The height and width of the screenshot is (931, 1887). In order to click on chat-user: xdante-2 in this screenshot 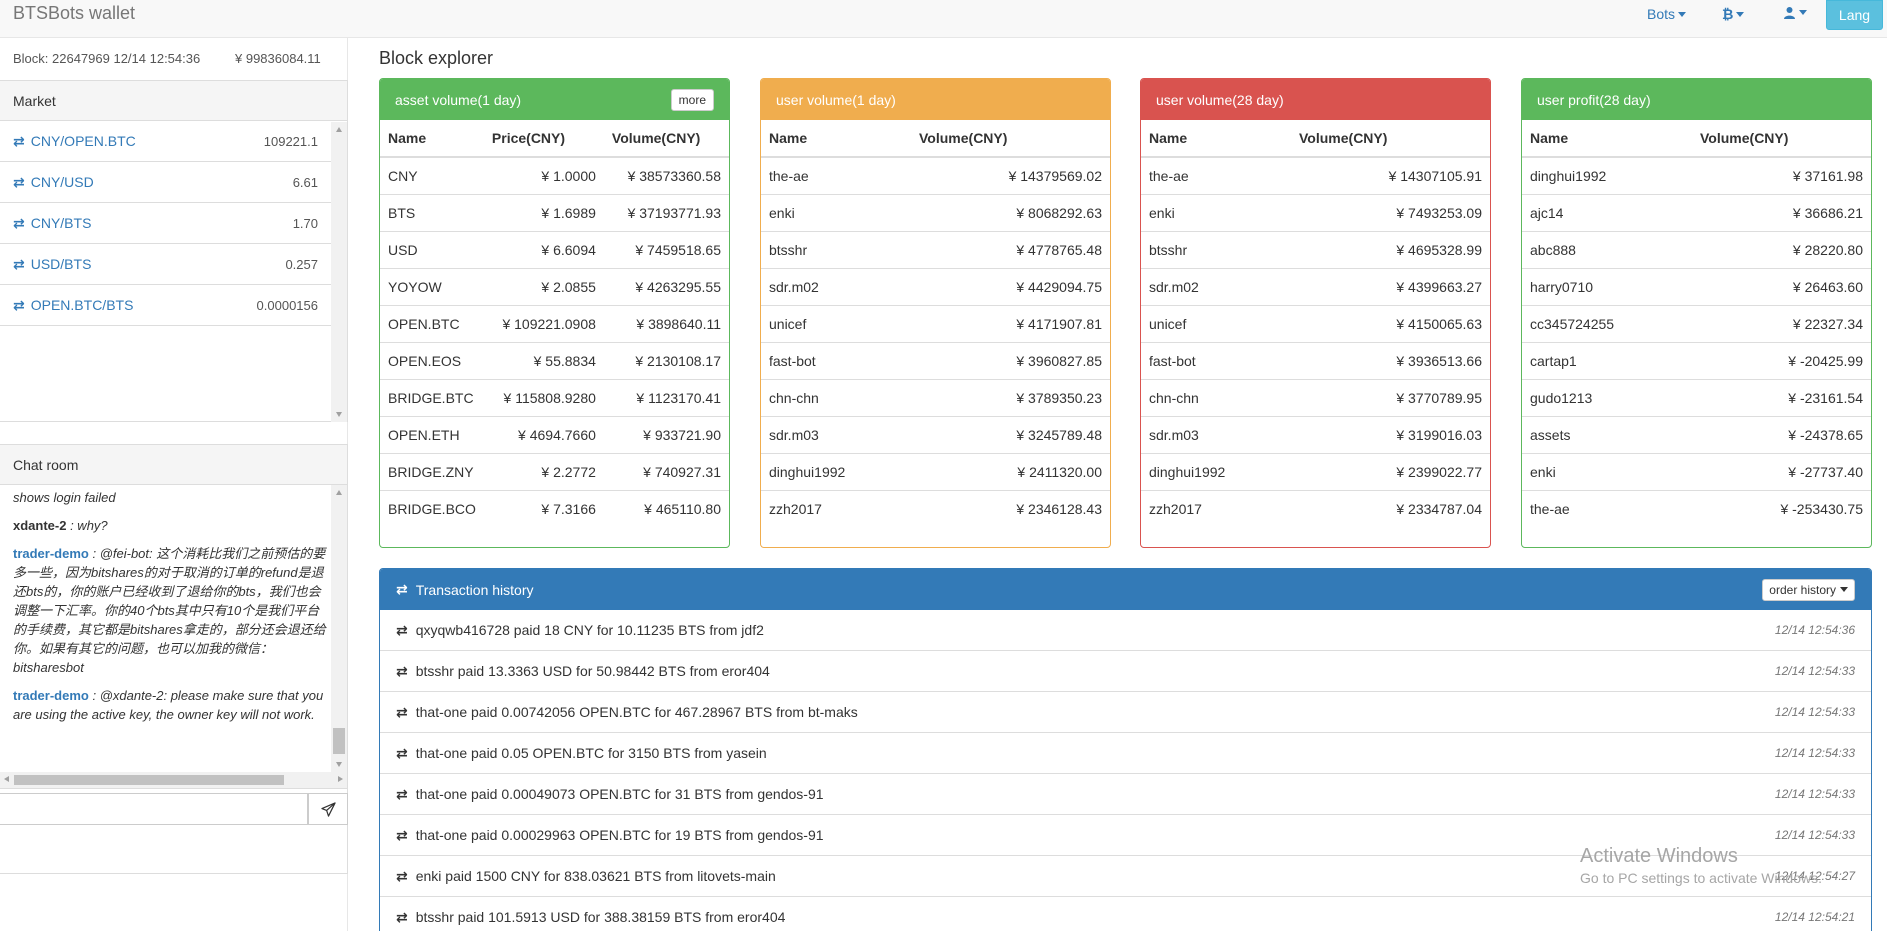, I will do `click(39, 525)`.